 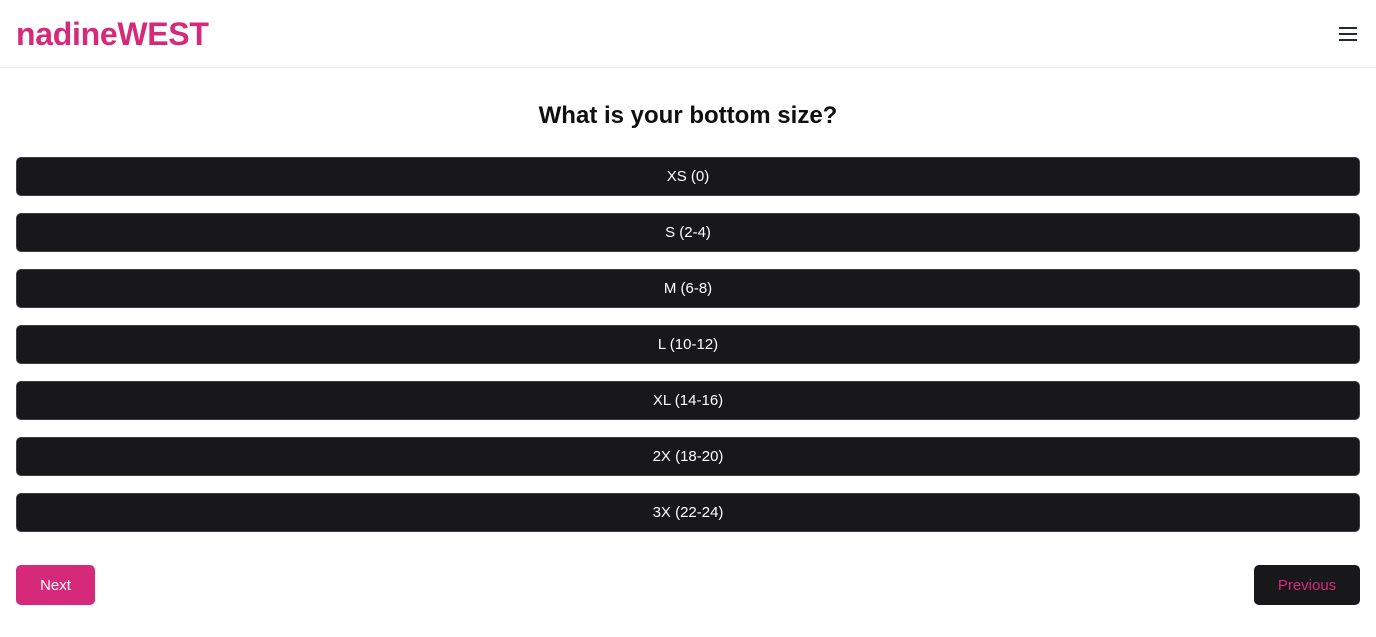 I want to click on brand-logo: nadineWEST, so click(x=112, y=34).